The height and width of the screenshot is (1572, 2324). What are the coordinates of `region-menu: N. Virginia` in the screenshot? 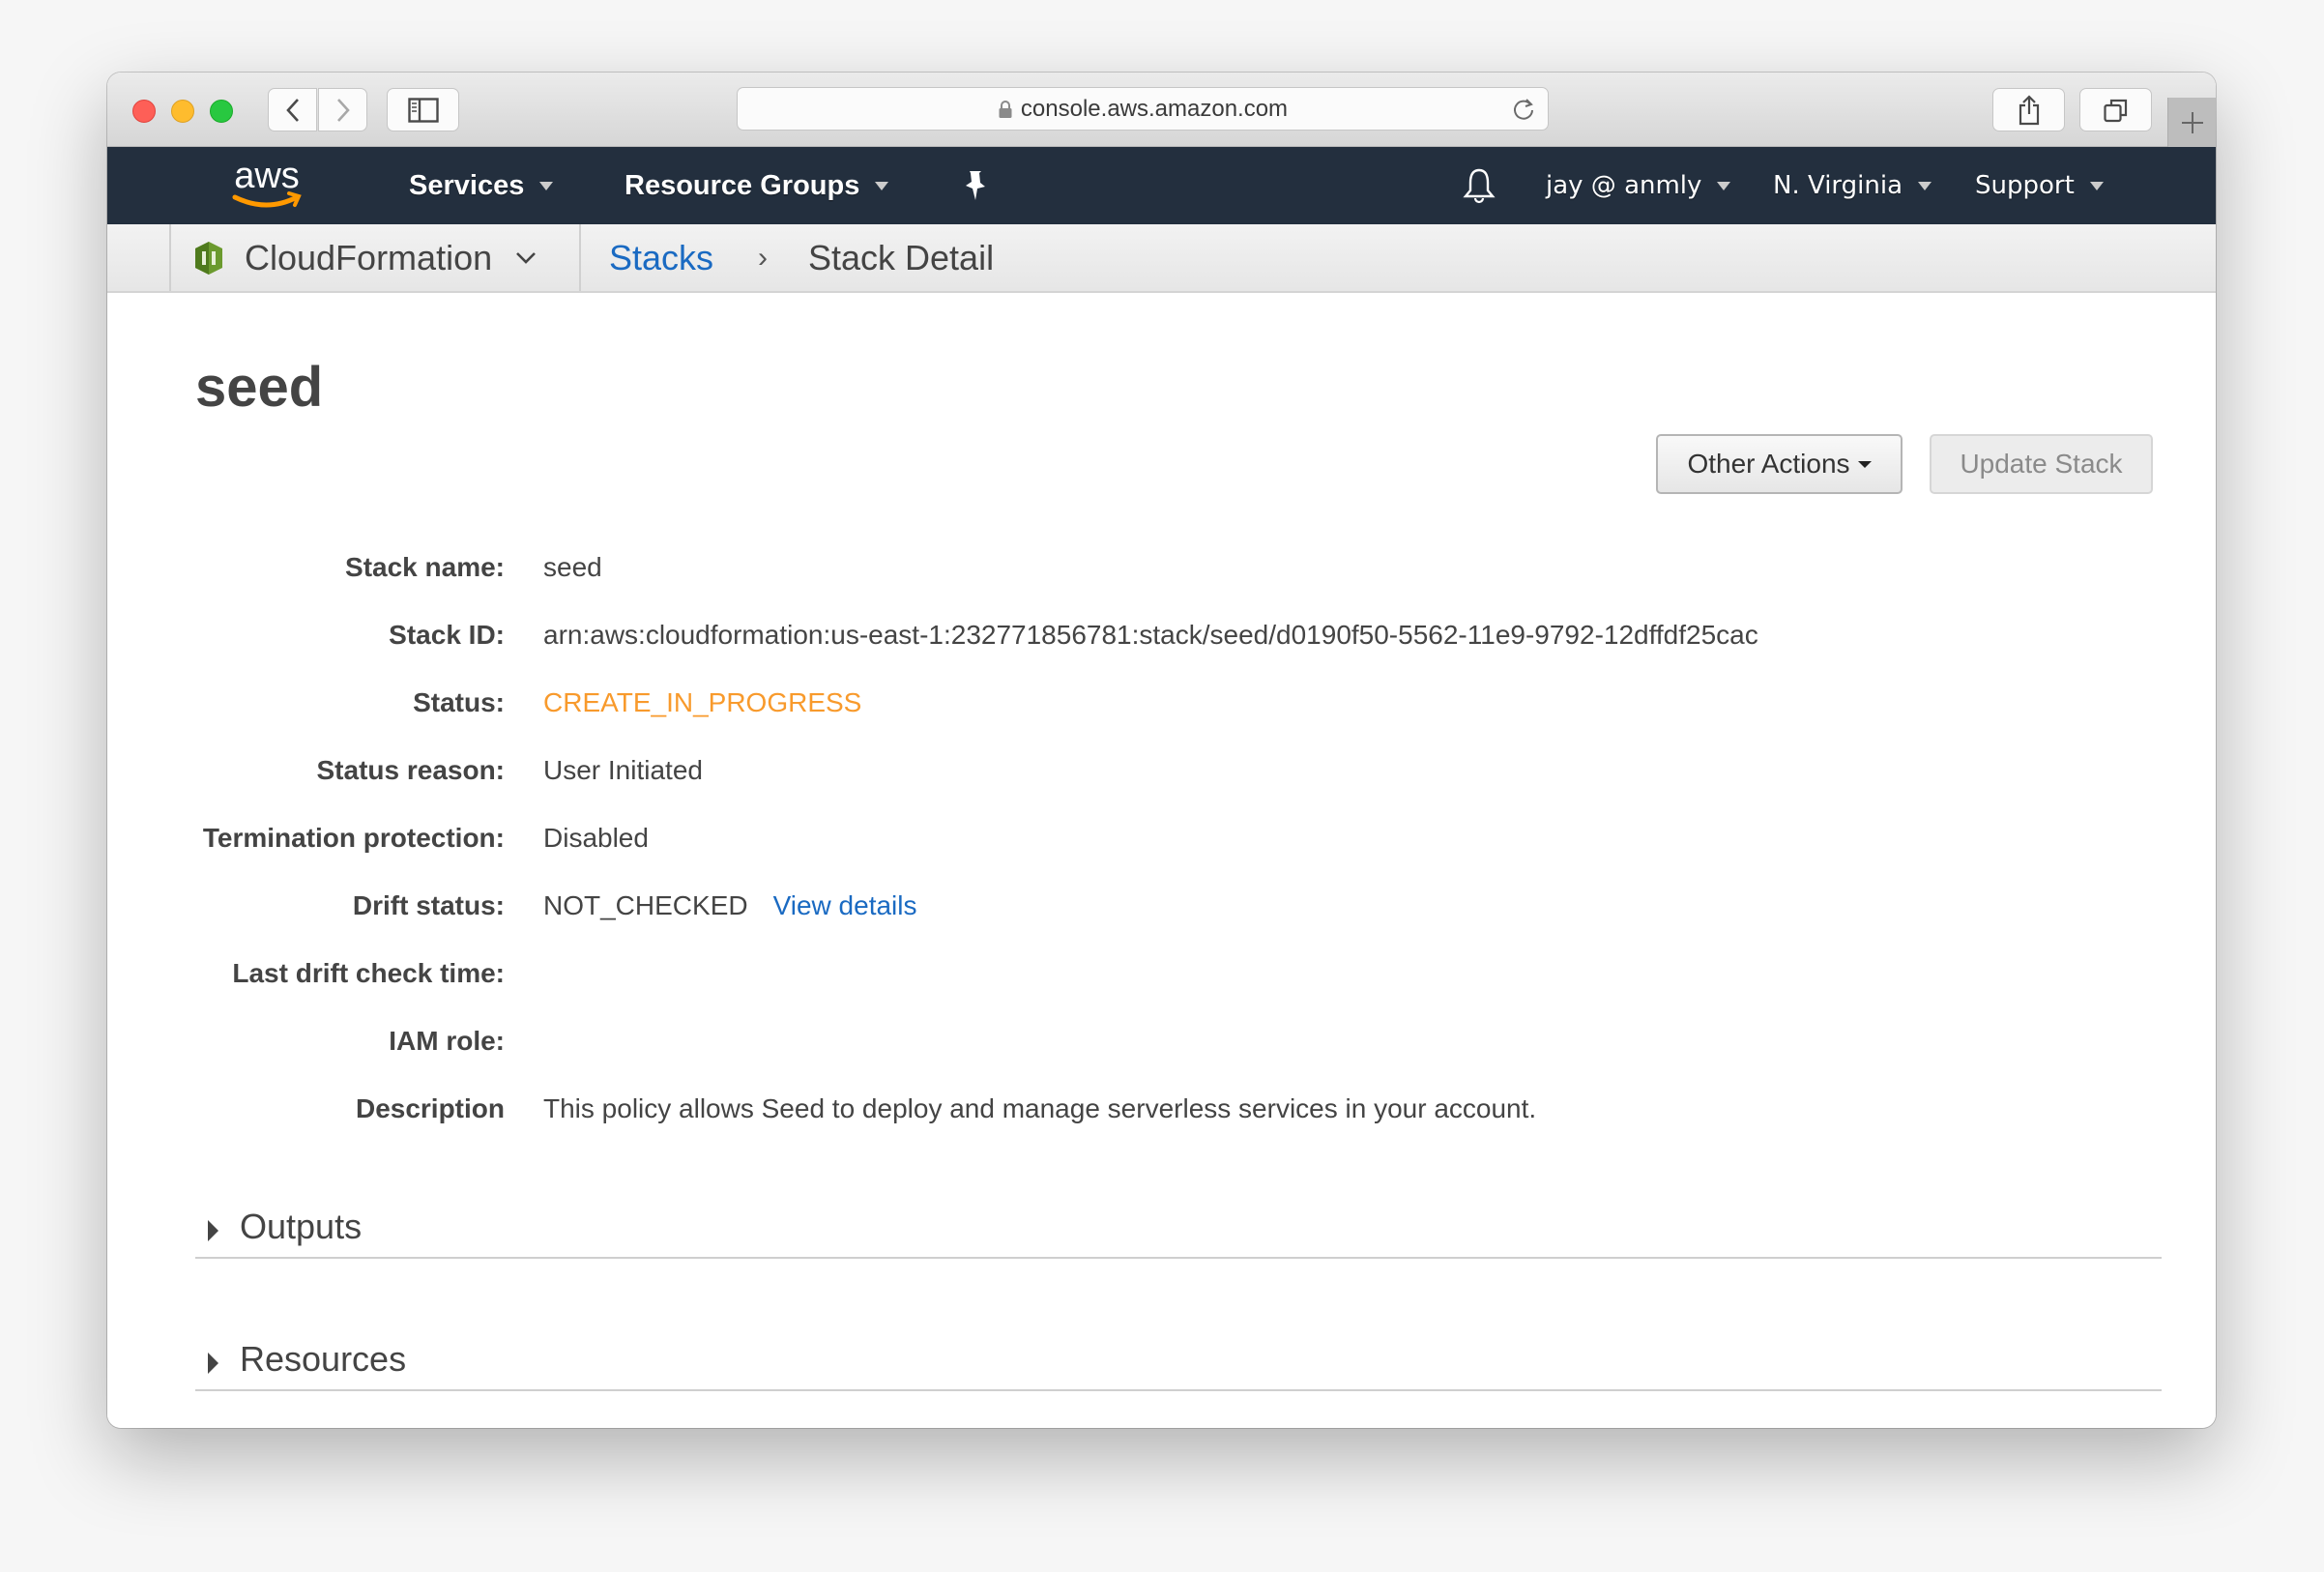 It's located at (1852, 185).